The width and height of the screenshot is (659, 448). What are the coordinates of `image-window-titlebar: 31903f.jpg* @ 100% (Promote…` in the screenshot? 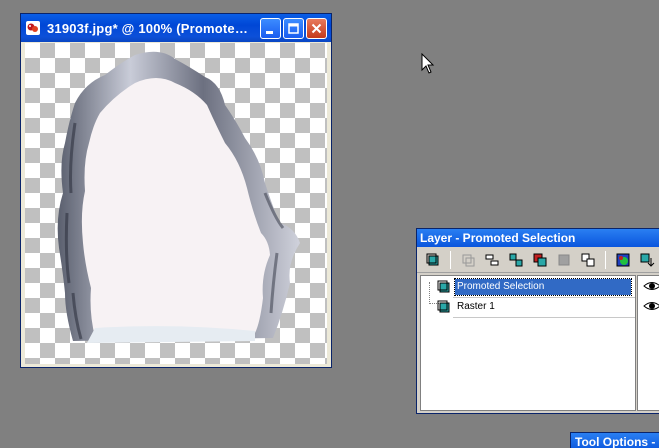 It's located at (176, 28).